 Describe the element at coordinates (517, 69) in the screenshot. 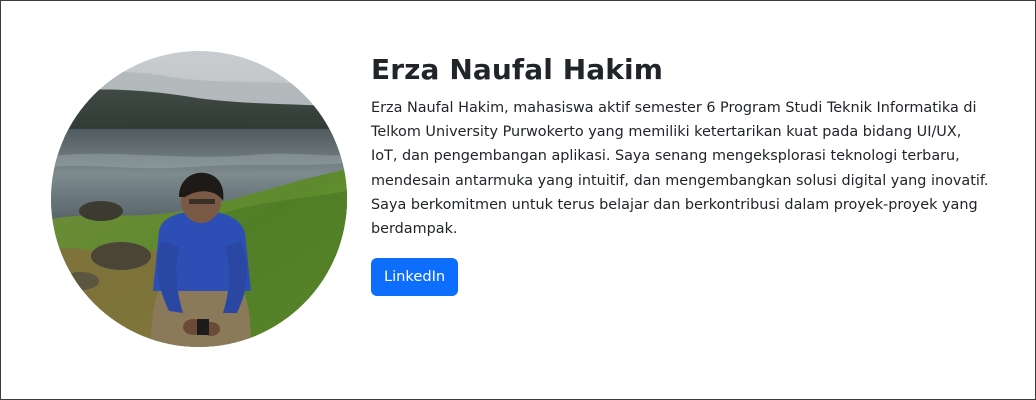

I see `profile-name: Erza Naufal Hakim` at that location.